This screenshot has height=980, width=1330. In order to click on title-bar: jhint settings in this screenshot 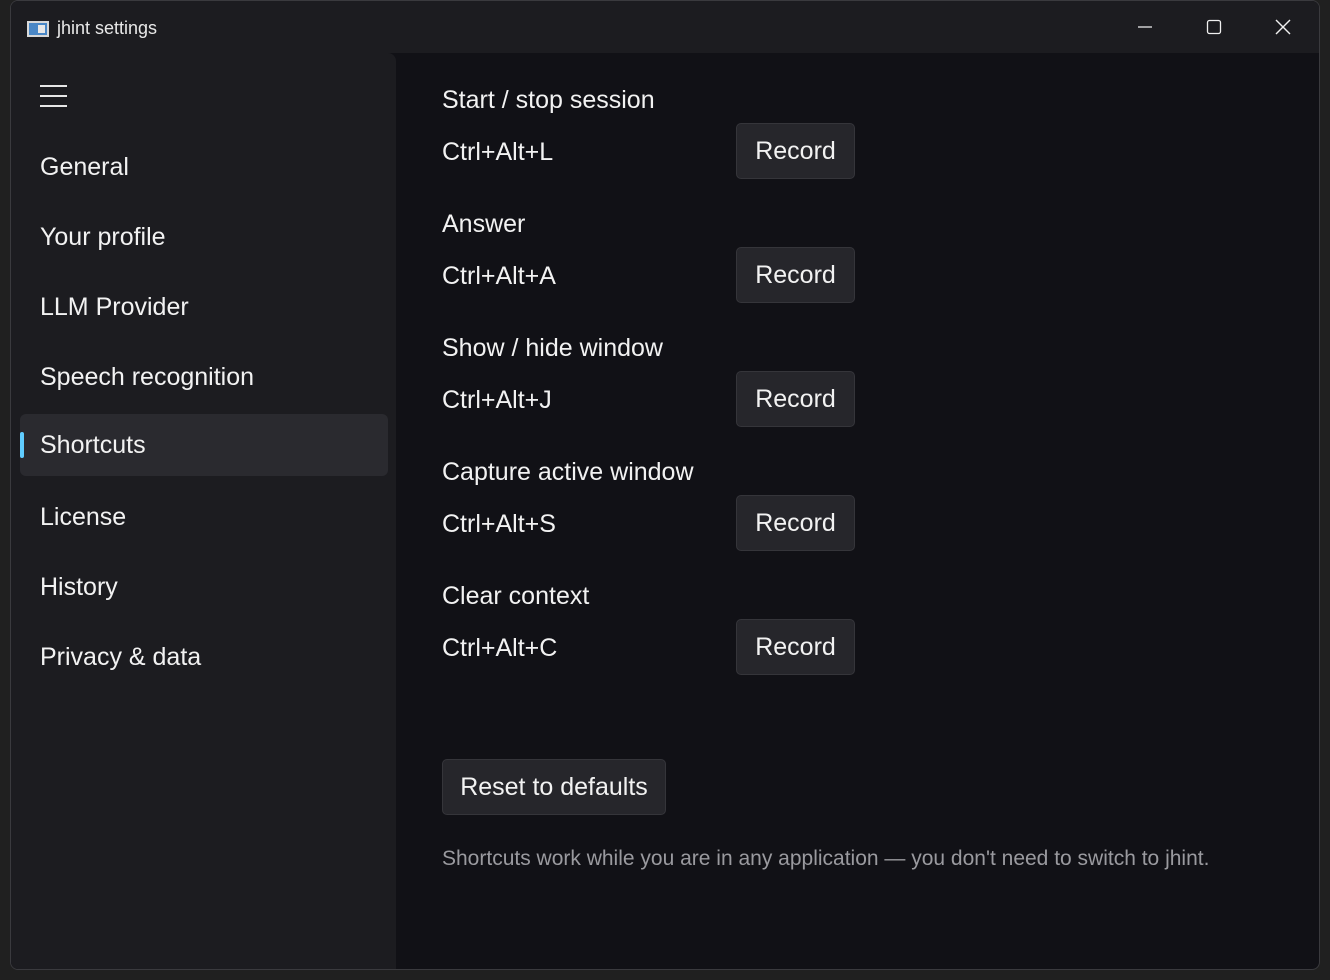, I will do `click(665, 27)`.